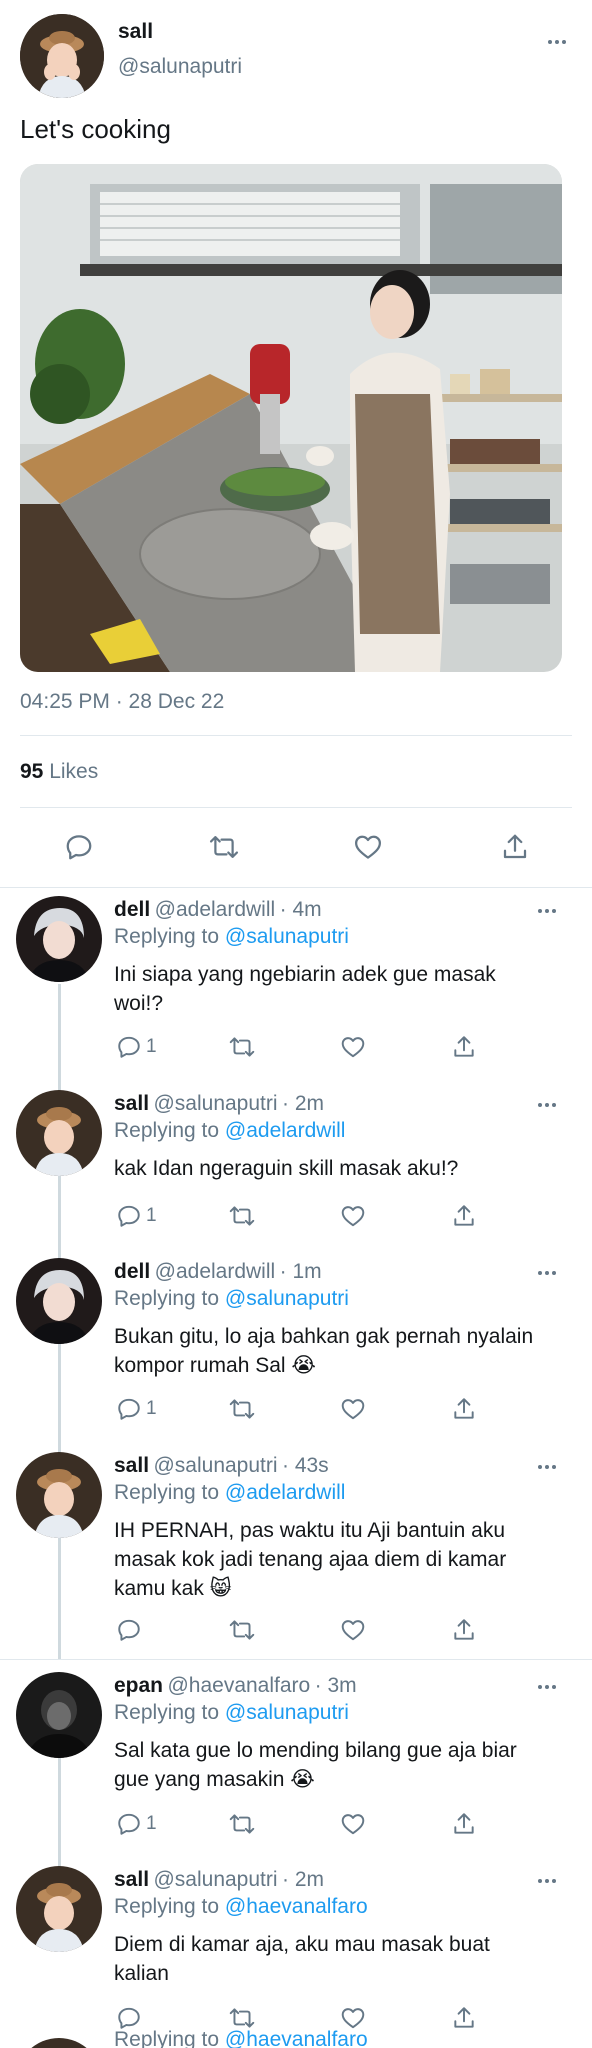 Image resolution: width=592 pixels, height=2048 pixels. Describe the element at coordinates (300, 1271) in the screenshot. I see `reply-time: · 1m` at that location.